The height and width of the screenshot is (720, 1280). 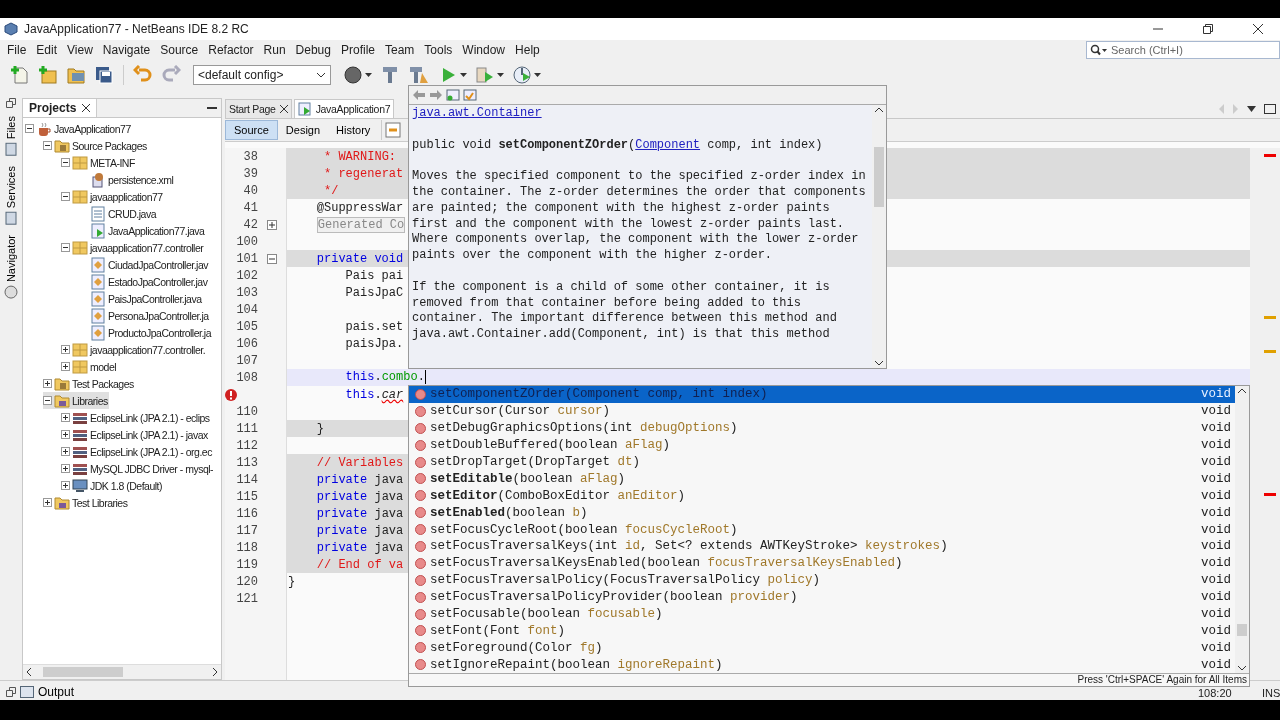 What do you see at coordinates (118, 213) in the screenshot?
I see `tree-item: CRUD.java` at bounding box center [118, 213].